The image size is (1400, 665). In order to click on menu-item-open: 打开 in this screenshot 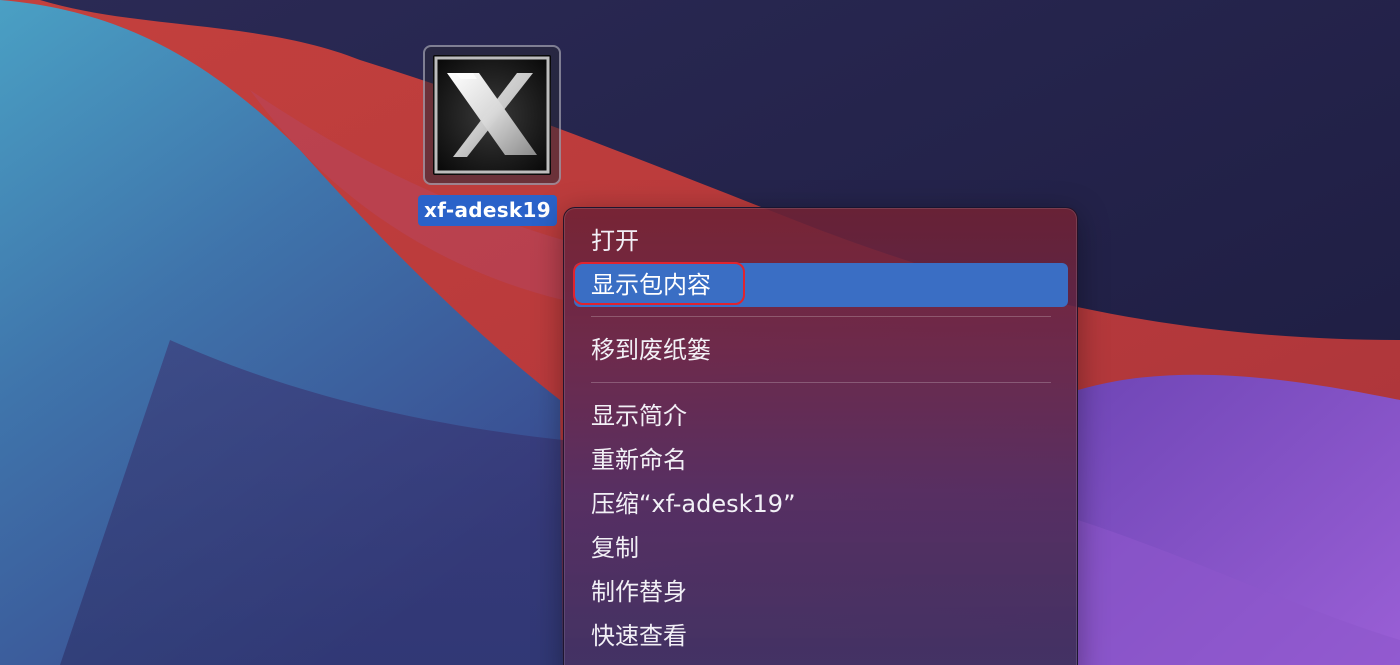, I will do `click(821, 241)`.